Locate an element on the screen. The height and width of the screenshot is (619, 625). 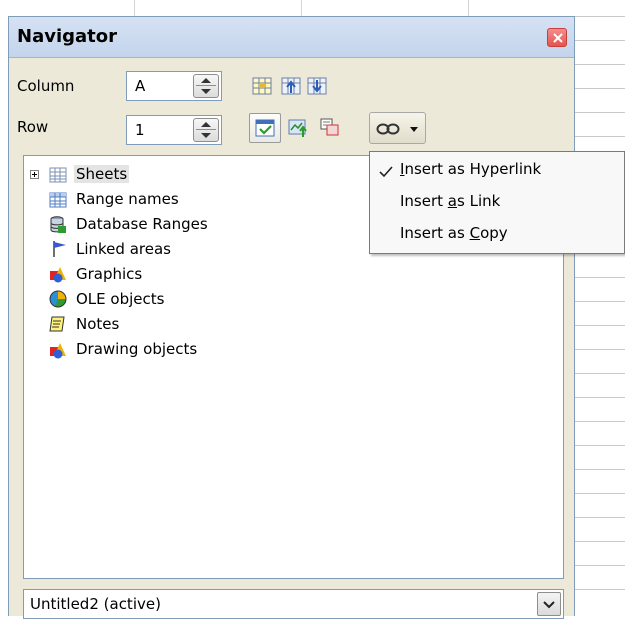
menu-item-insert-as-copy: Insert as Copy is located at coordinates (454, 233).